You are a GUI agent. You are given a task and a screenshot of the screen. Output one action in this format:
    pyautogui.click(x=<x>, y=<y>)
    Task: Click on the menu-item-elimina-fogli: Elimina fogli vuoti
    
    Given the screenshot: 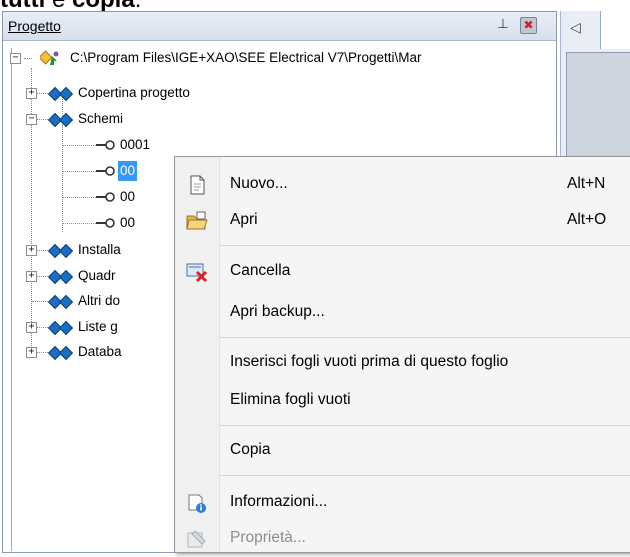 What is the action you would take?
    pyautogui.click(x=402, y=401)
    